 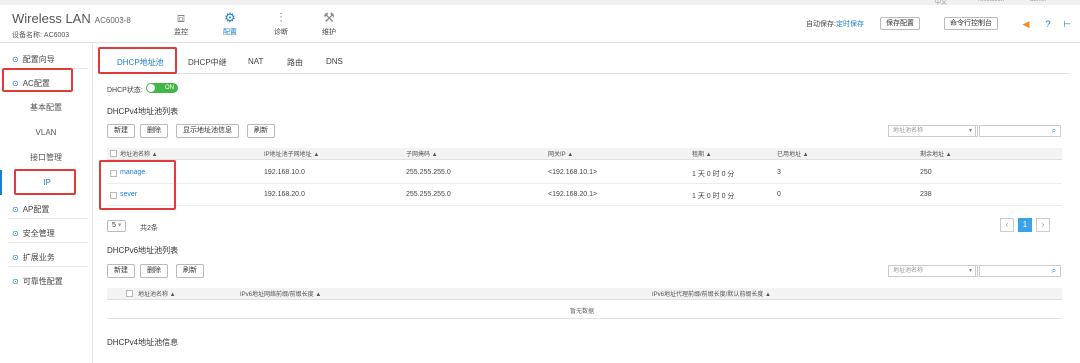 I want to click on save-config-button: 保存配置, so click(x=900, y=23).